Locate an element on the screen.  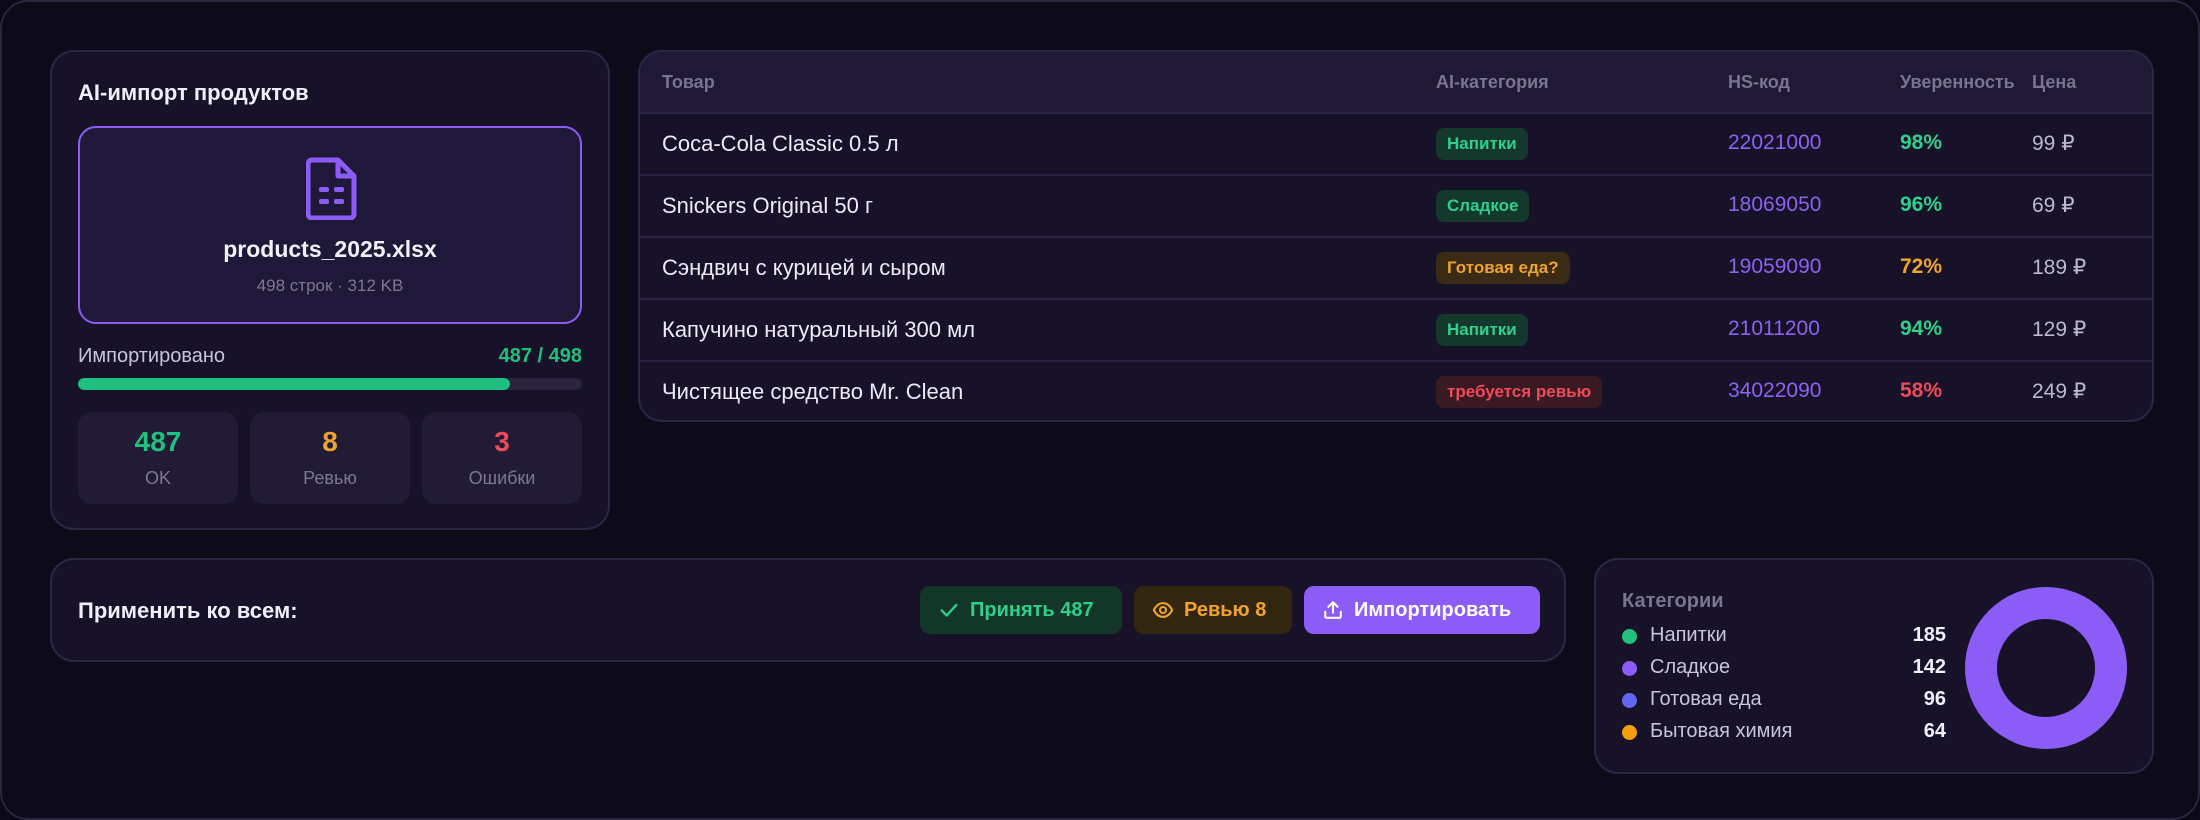
category-name: Напитки is located at coordinates (1688, 635).